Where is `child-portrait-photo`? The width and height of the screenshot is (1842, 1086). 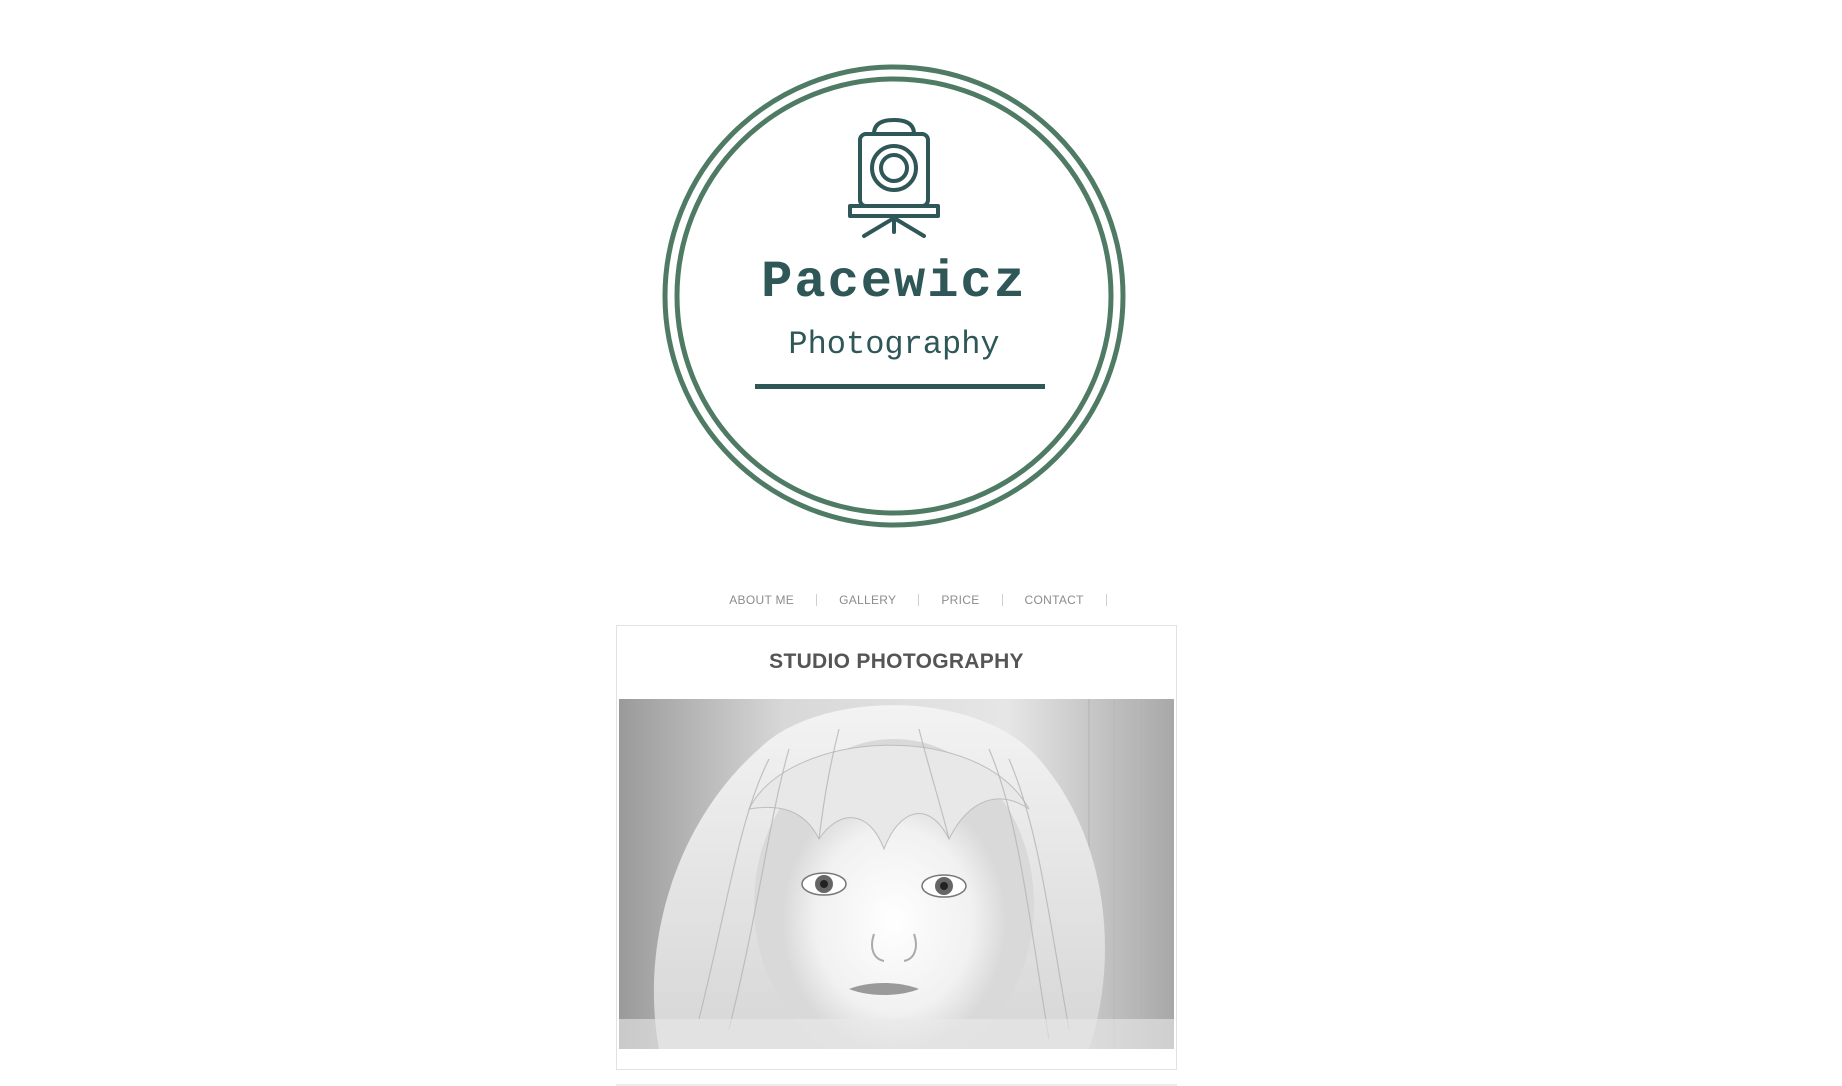 child-portrait-photo is located at coordinates (896, 874).